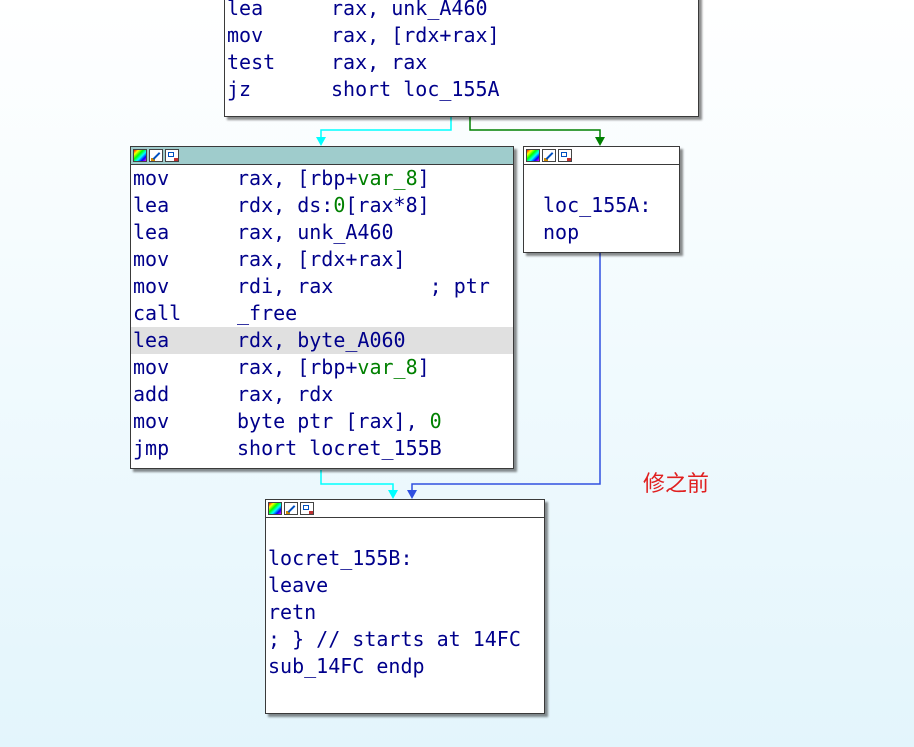 This screenshot has height=747, width=914. I want to click on code-line: lea rdx, ds:0[rax*8], so click(322, 205).